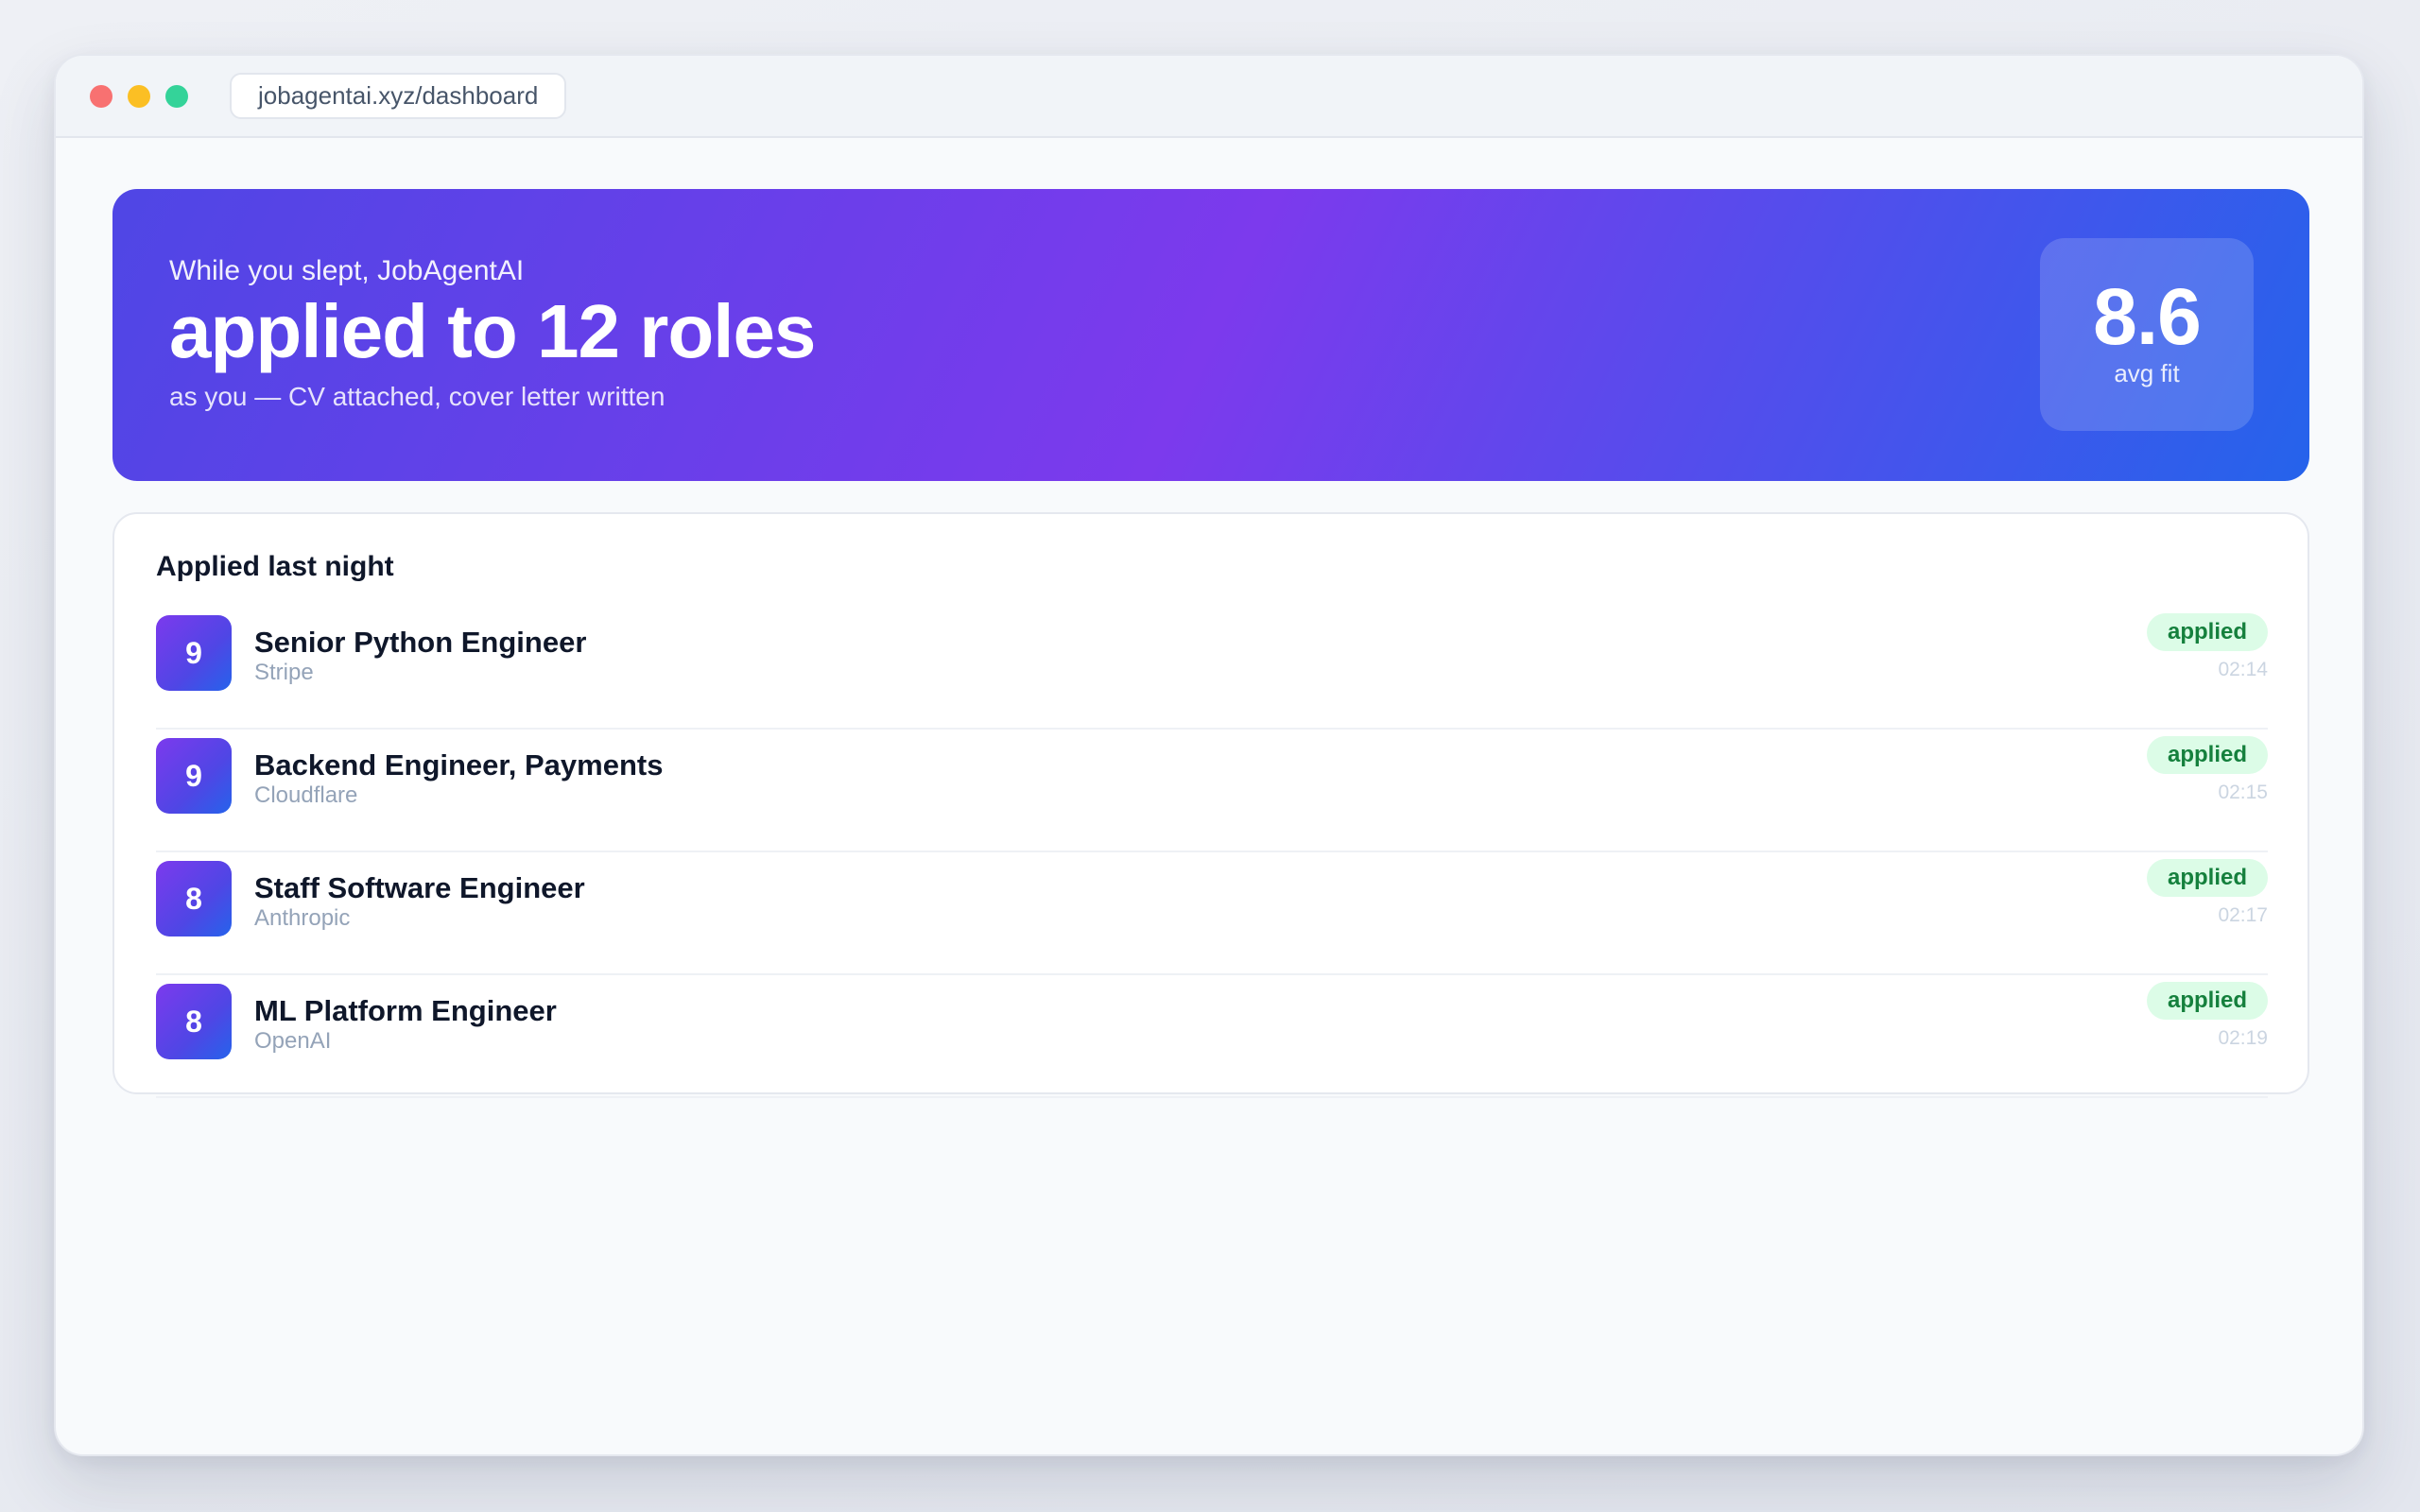 Image resolution: width=2420 pixels, height=1512 pixels. Describe the element at coordinates (275, 566) in the screenshot. I see `applied-list-title: Applied last night` at that location.